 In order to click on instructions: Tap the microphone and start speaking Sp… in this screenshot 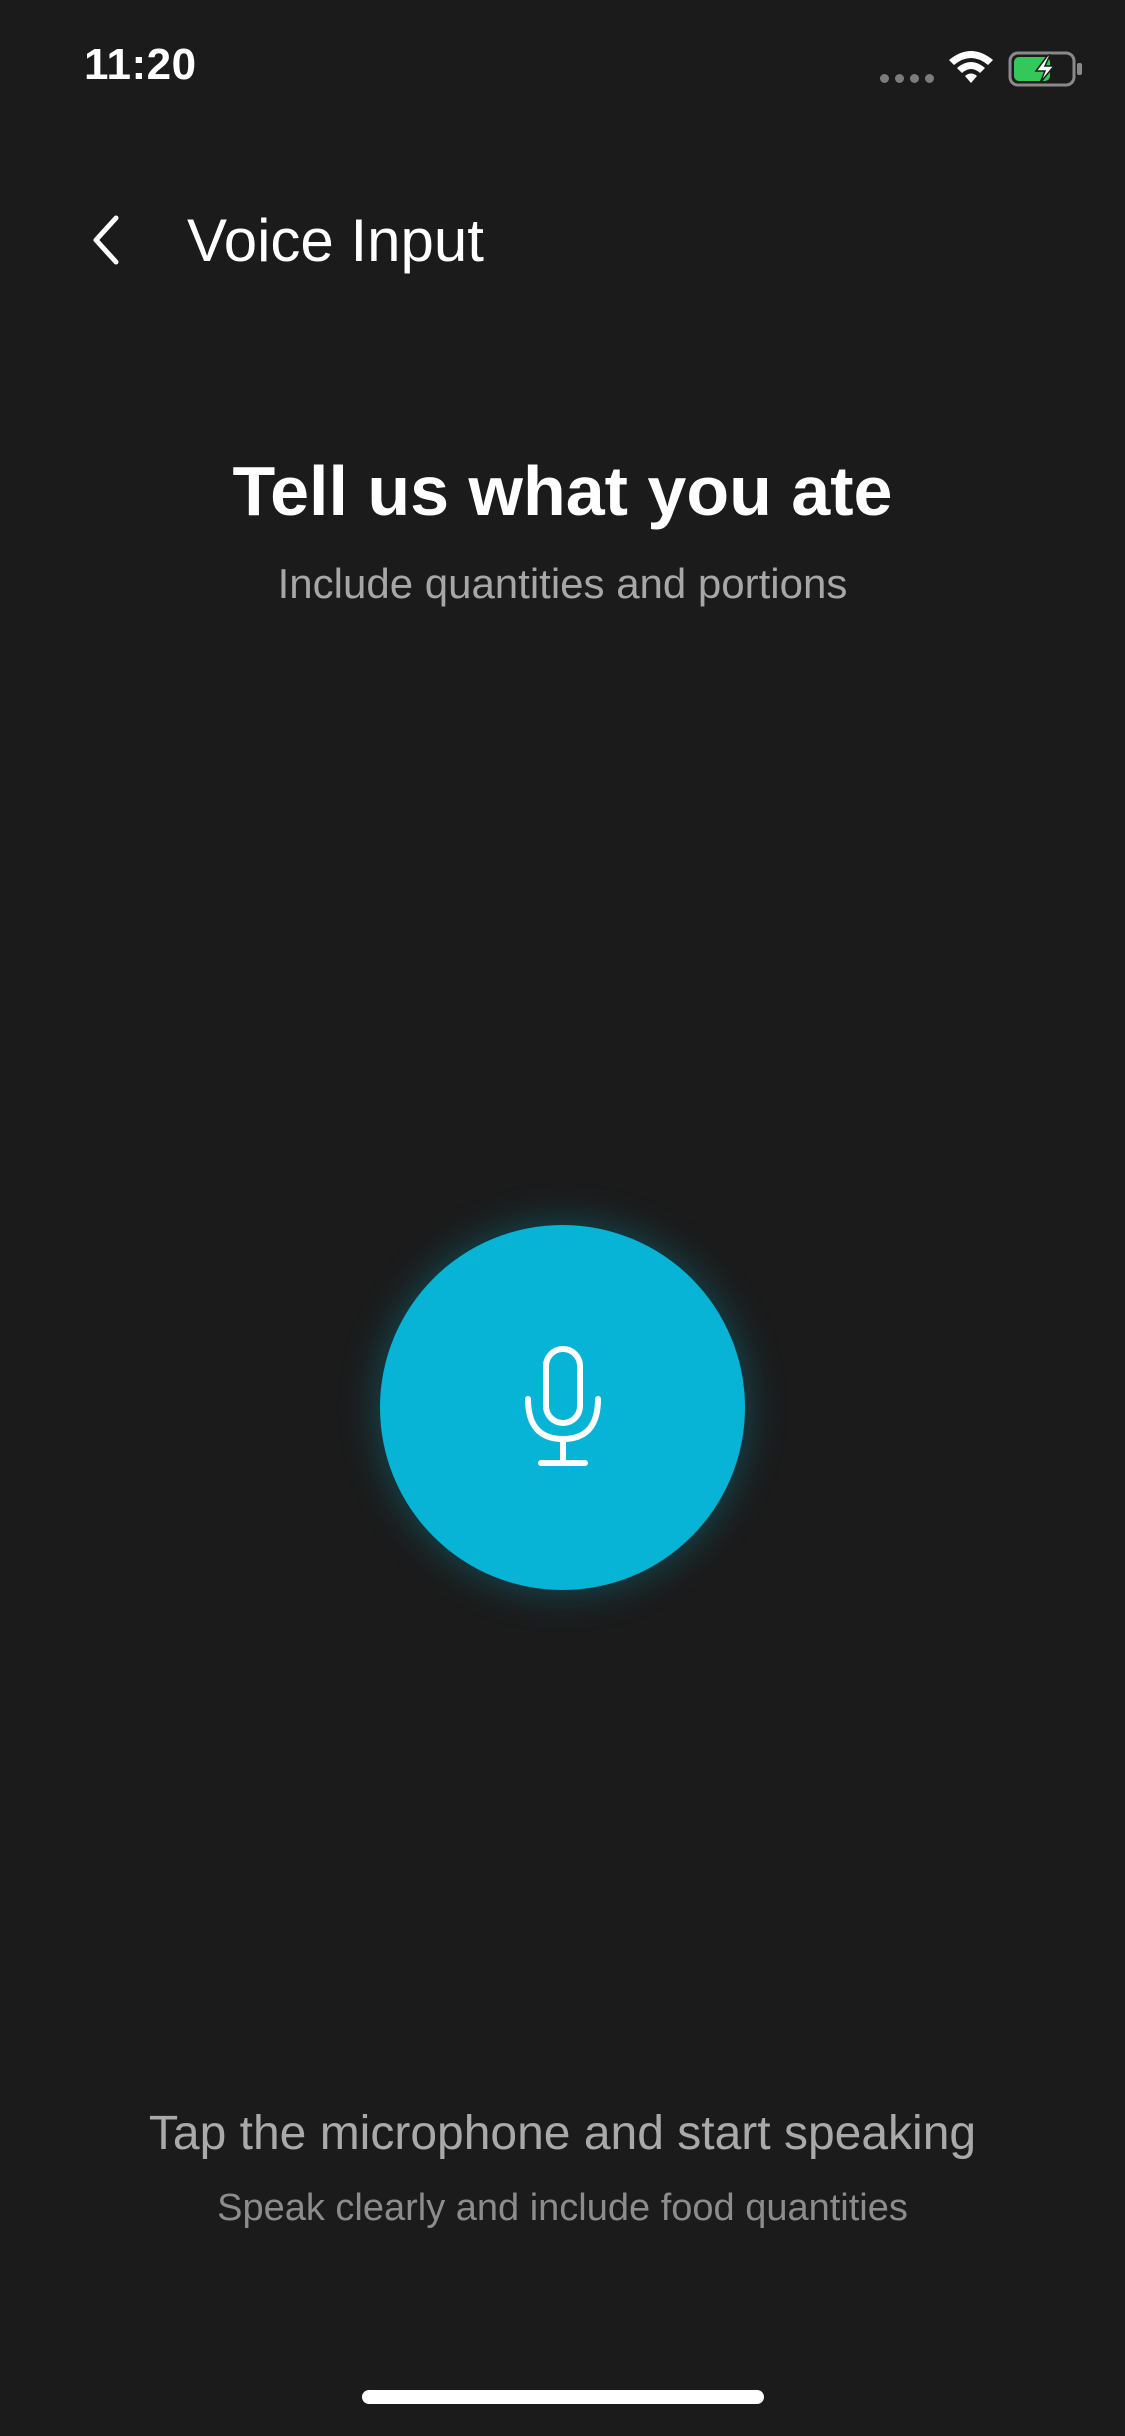, I will do `click(562, 2168)`.